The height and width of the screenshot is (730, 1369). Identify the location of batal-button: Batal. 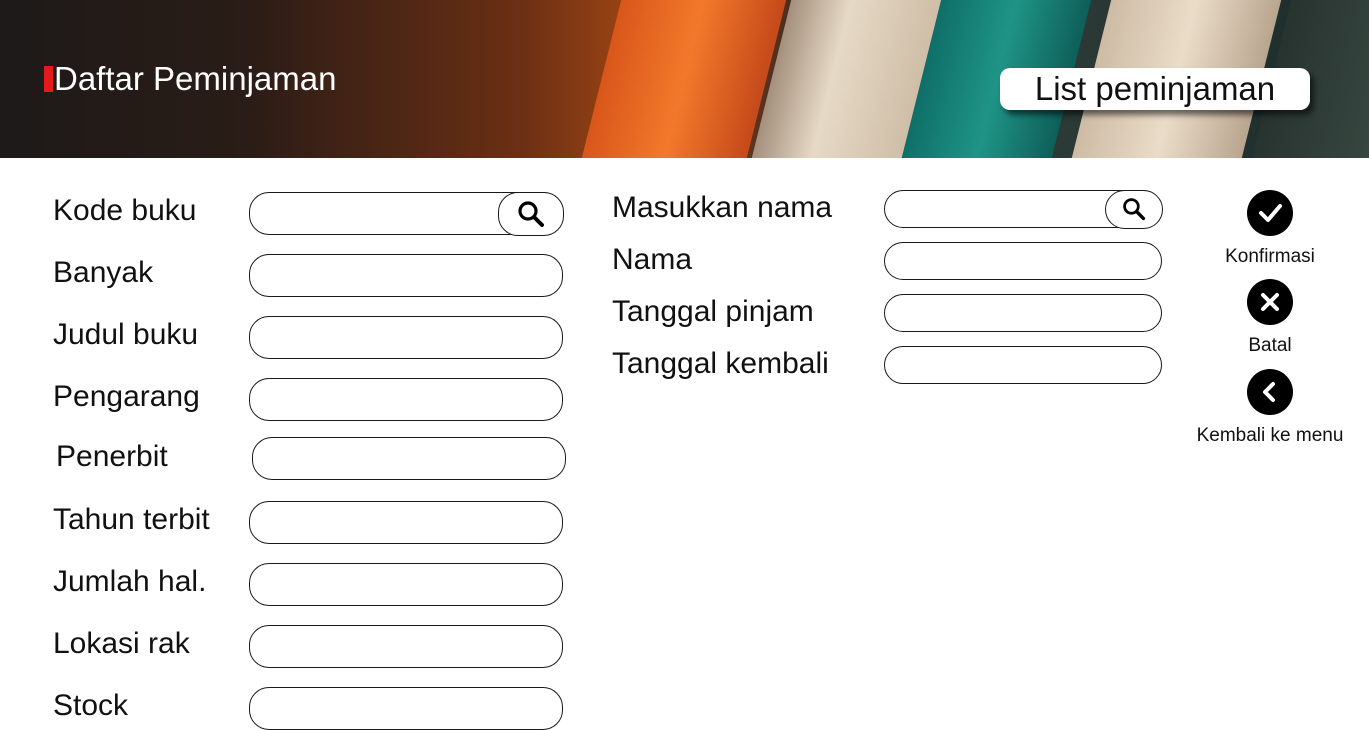
(1270, 318).